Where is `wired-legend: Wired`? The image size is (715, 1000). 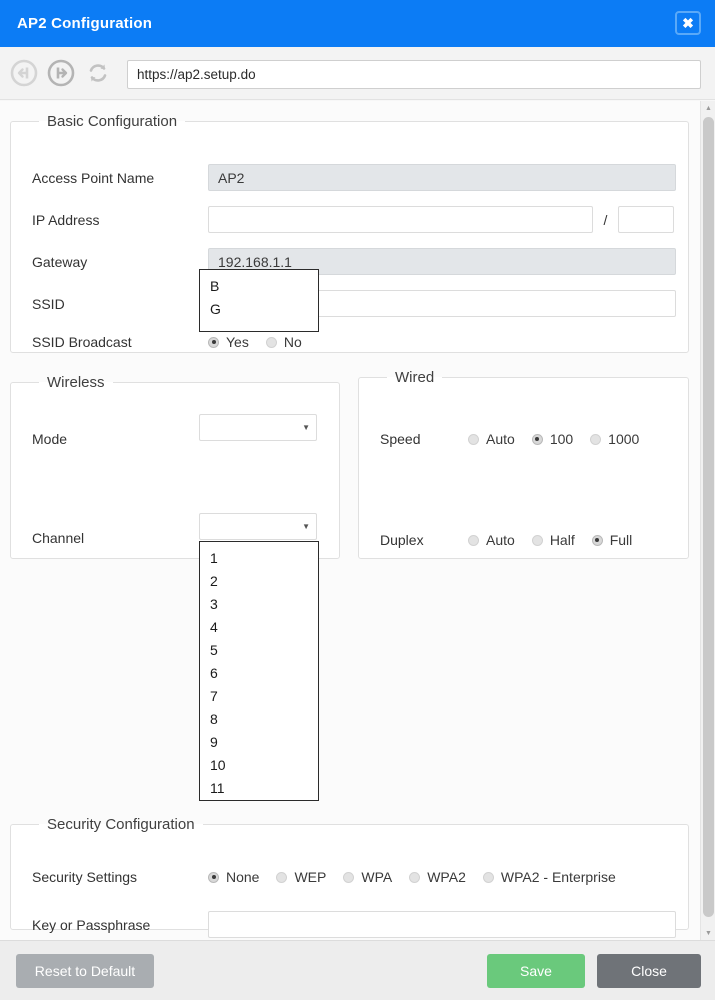 wired-legend: Wired is located at coordinates (415, 377).